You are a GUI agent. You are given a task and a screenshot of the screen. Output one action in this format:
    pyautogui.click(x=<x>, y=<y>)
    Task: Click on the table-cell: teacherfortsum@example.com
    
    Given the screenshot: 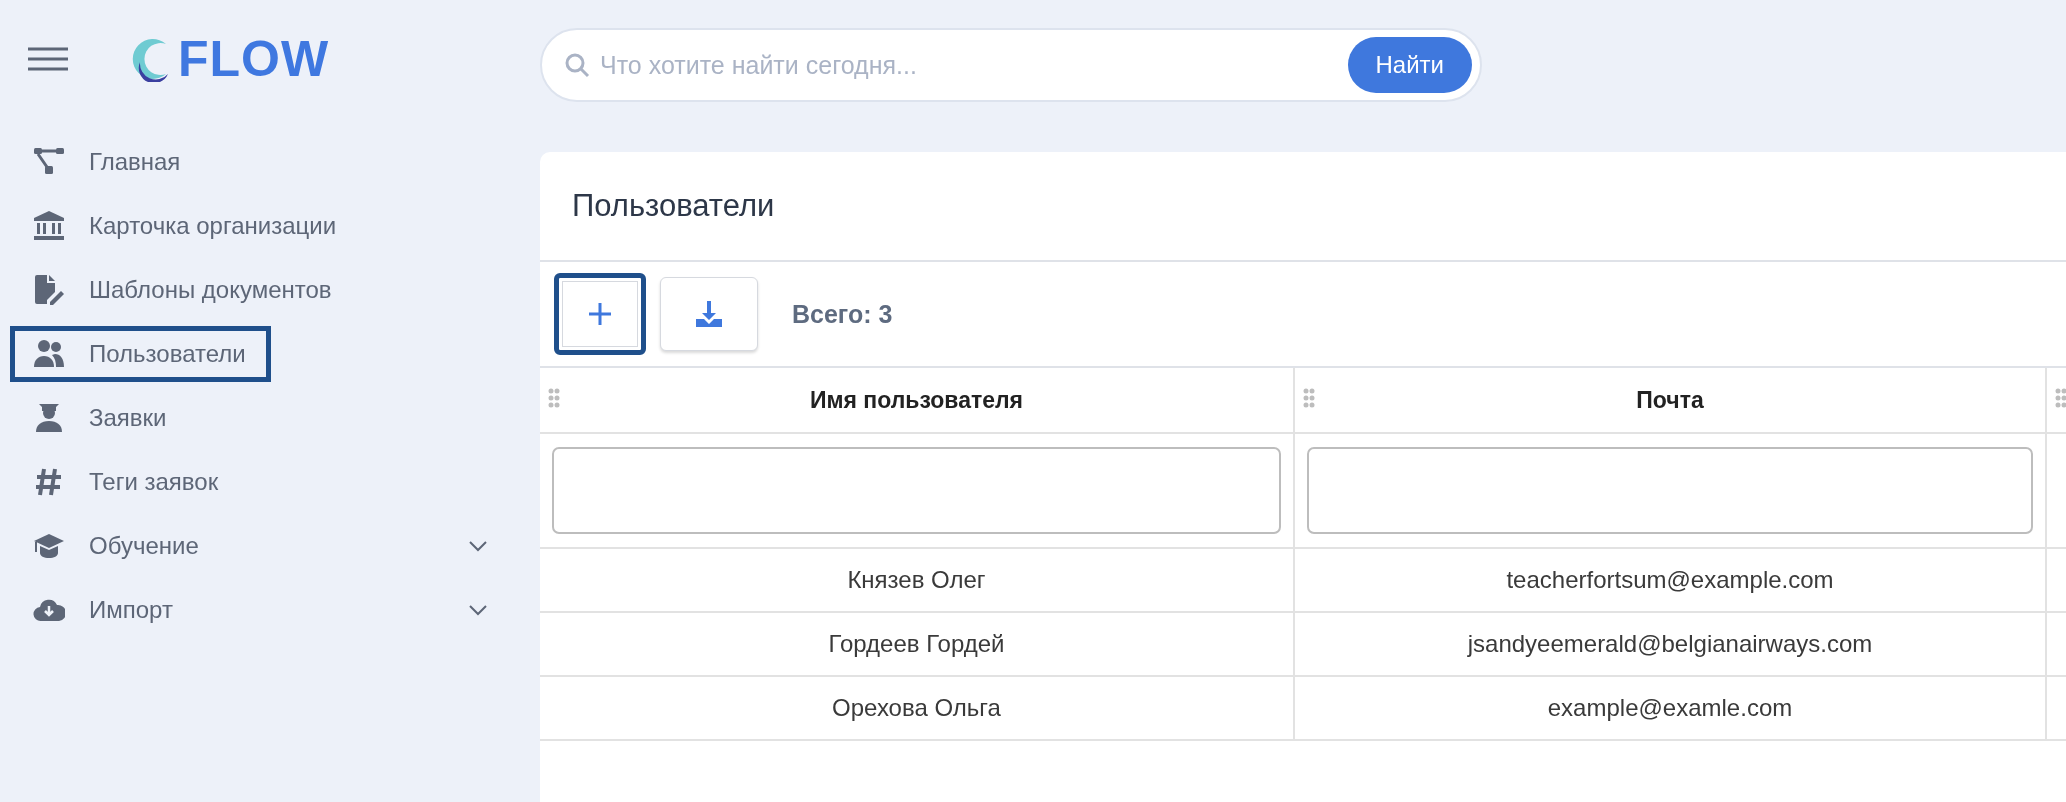 What is the action you would take?
    pyautogui.click(x=1670, y=580)
    